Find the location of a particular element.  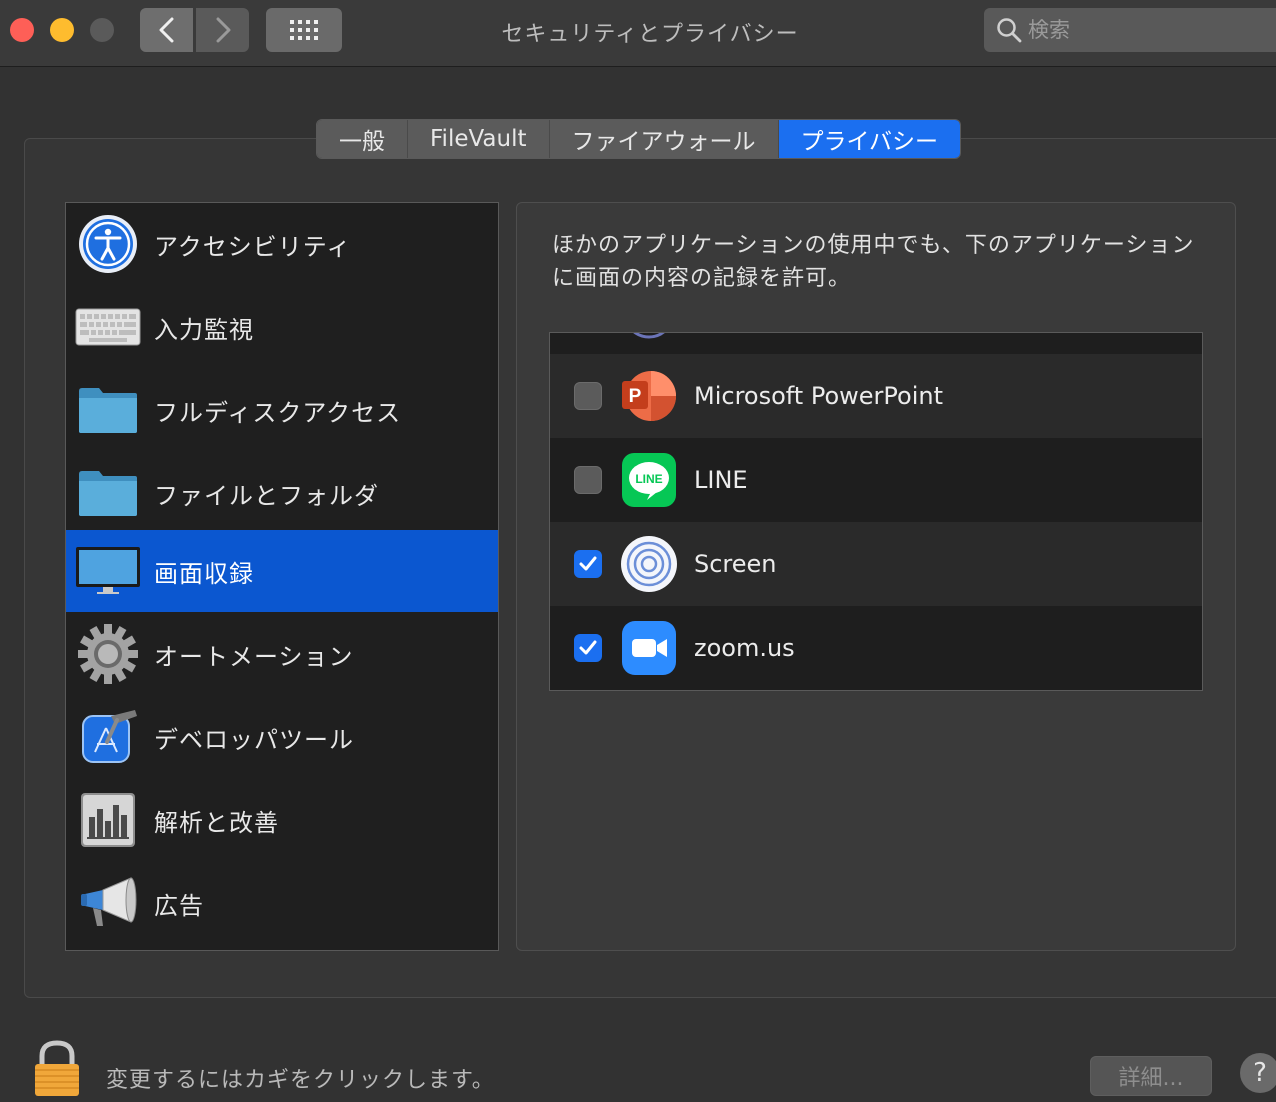

keyboard-icon is located at coordinates (108, 327).